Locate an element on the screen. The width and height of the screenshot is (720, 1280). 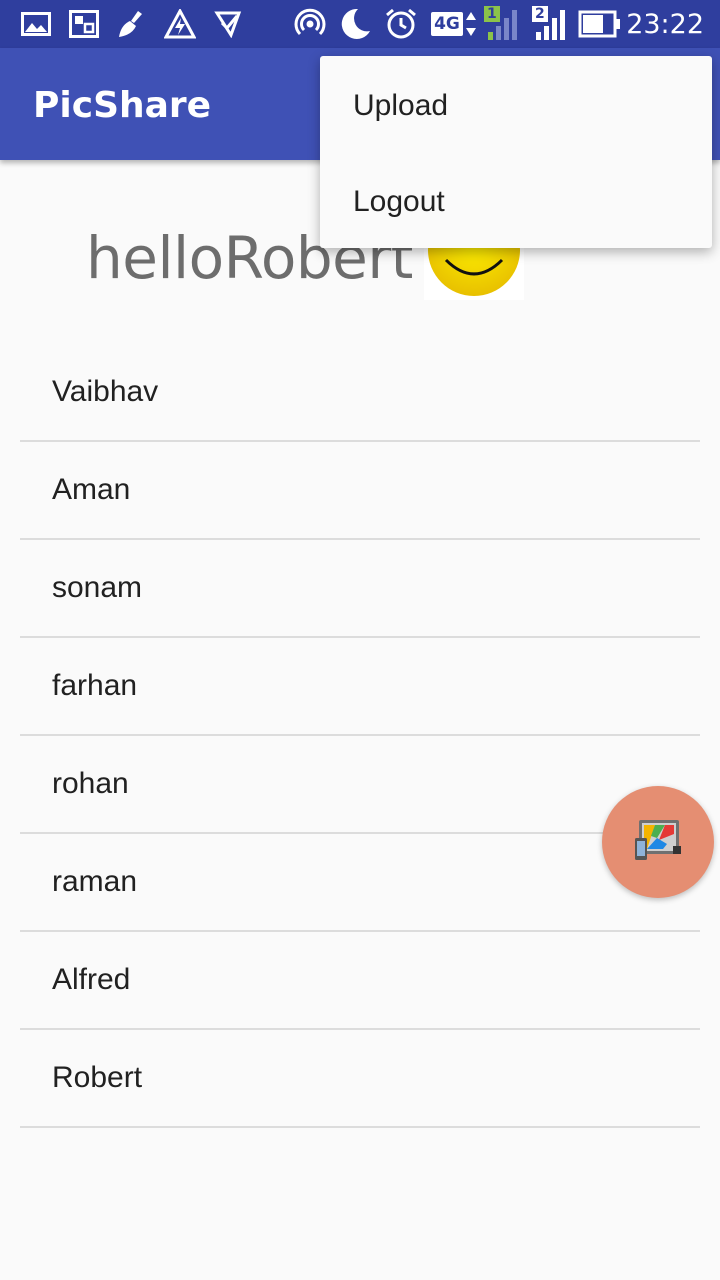
user-name: rohan is located at coordinates (90, 783).